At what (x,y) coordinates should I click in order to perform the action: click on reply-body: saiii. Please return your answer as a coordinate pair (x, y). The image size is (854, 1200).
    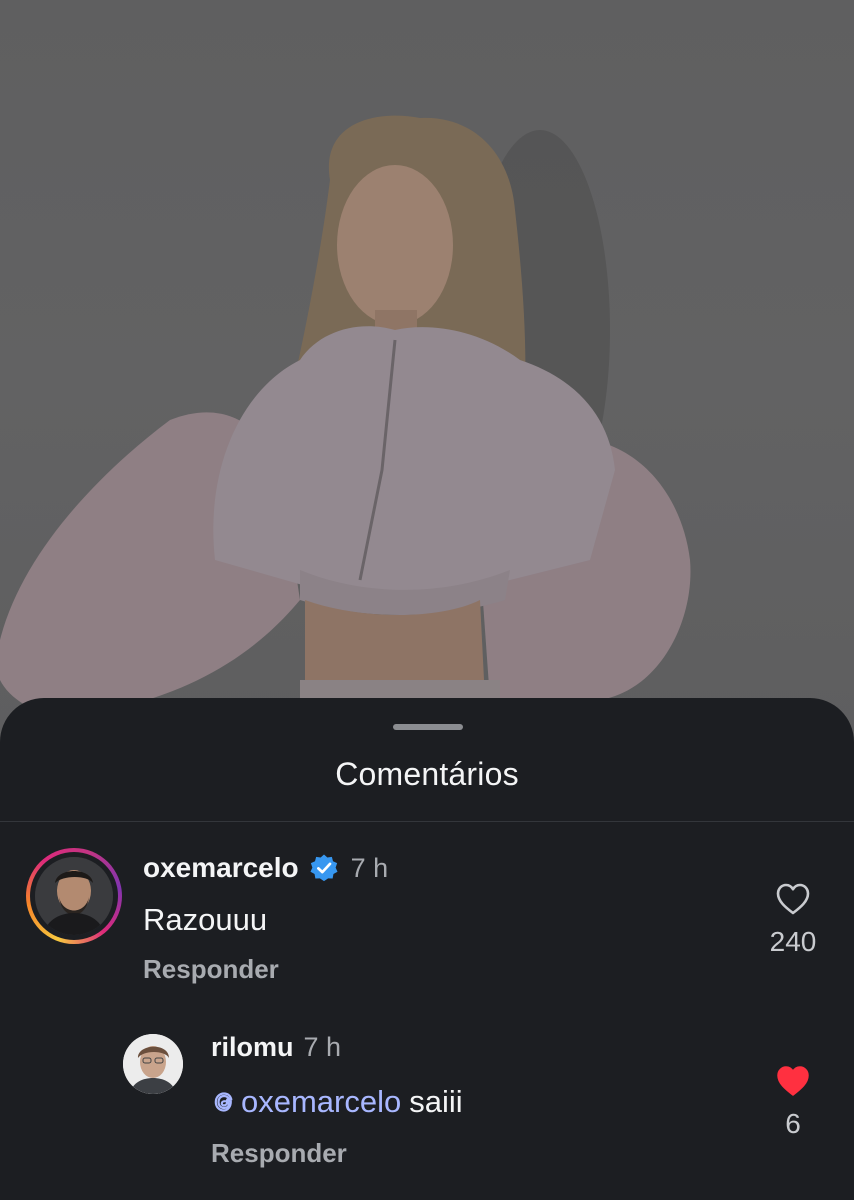
    Looking at the image, I should click on (436, 1101).